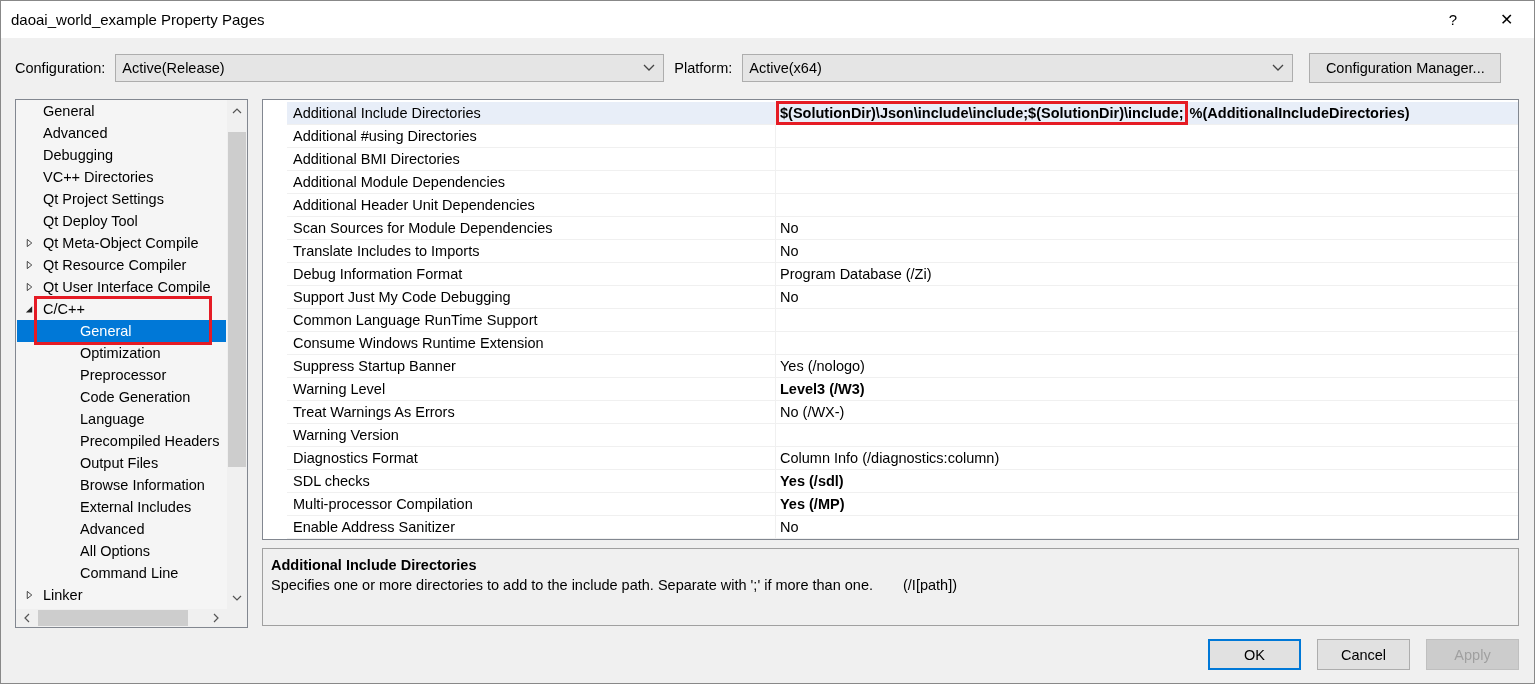  I want to click on tree-item: Precompiled Headers, so click(121, 441).